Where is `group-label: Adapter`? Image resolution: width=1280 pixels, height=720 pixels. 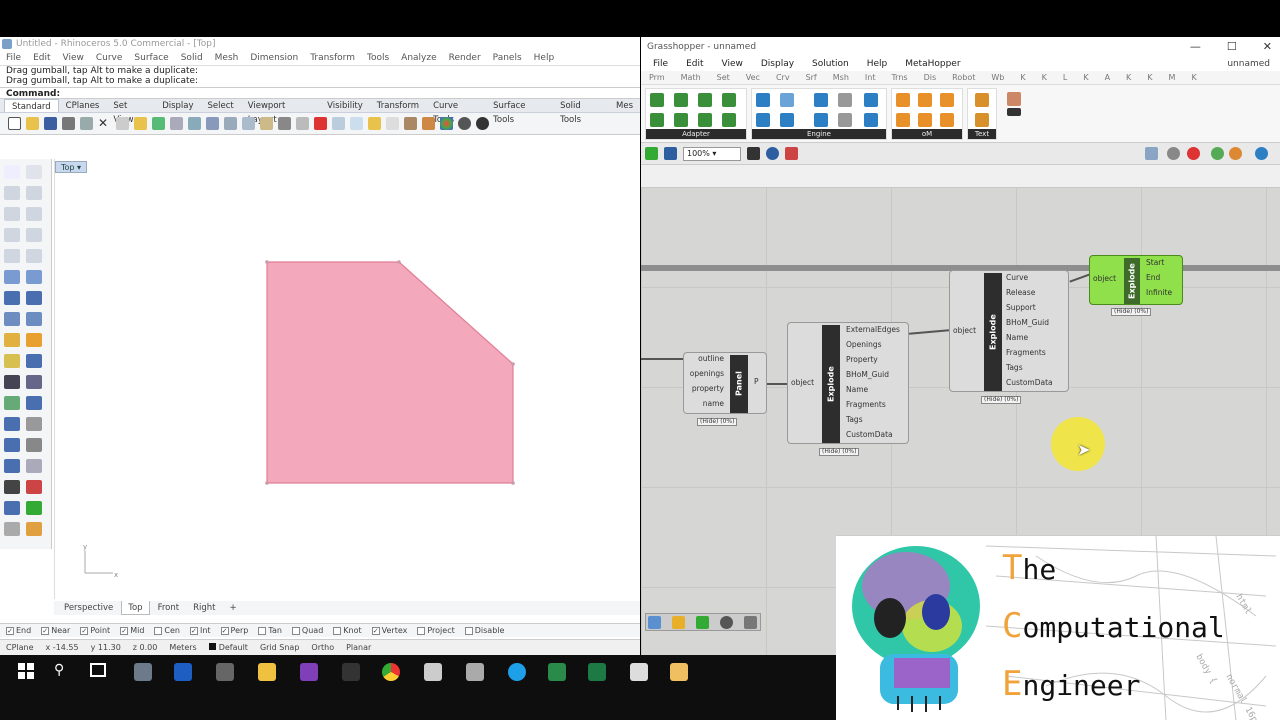 group-label: Adapter is located at coordinates (696, 134).